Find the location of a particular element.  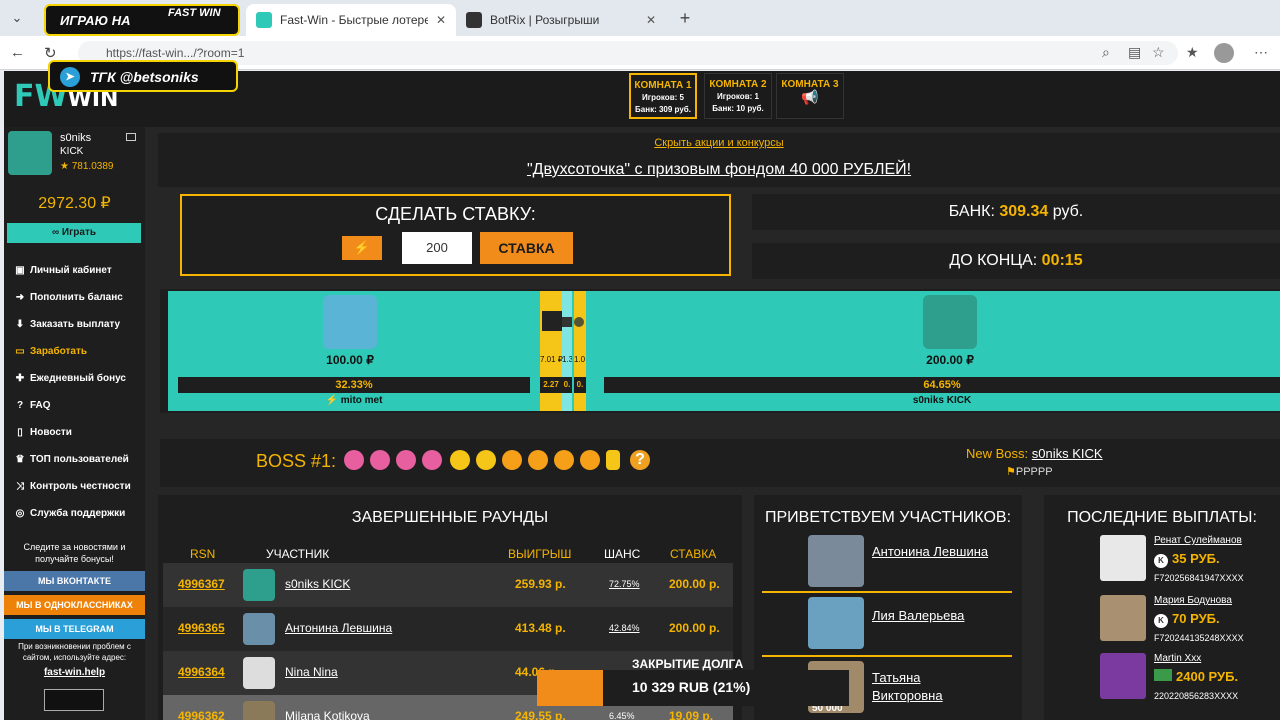

player-left: 100.00 ₽ is located at coordinates (350, 331).